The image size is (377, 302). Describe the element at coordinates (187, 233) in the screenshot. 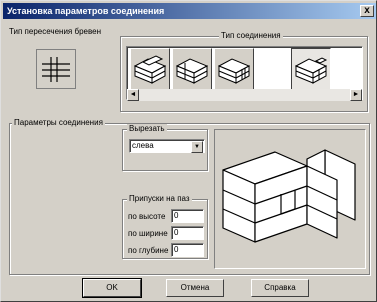

I see `width-input: 0` at that location.